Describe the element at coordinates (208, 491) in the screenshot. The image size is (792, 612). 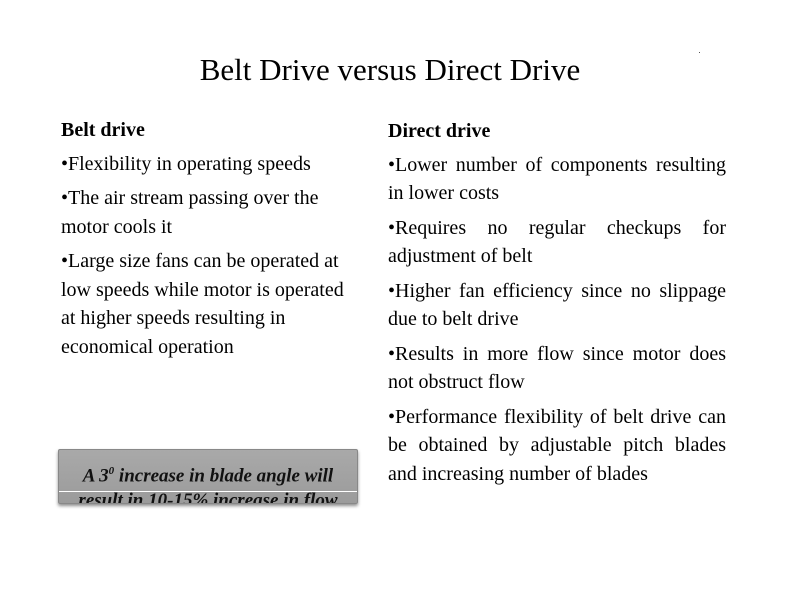
I see `callout-divider` at that location.